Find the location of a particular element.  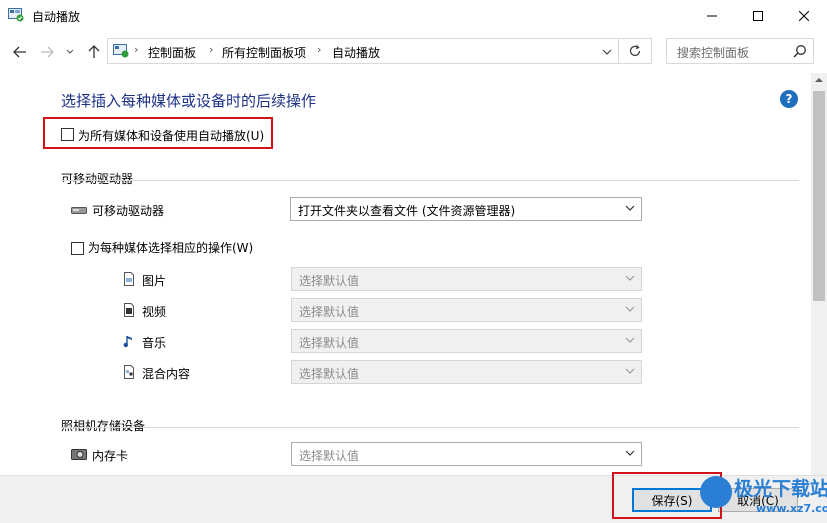

address-history-button is located at coordinates (607, 52).